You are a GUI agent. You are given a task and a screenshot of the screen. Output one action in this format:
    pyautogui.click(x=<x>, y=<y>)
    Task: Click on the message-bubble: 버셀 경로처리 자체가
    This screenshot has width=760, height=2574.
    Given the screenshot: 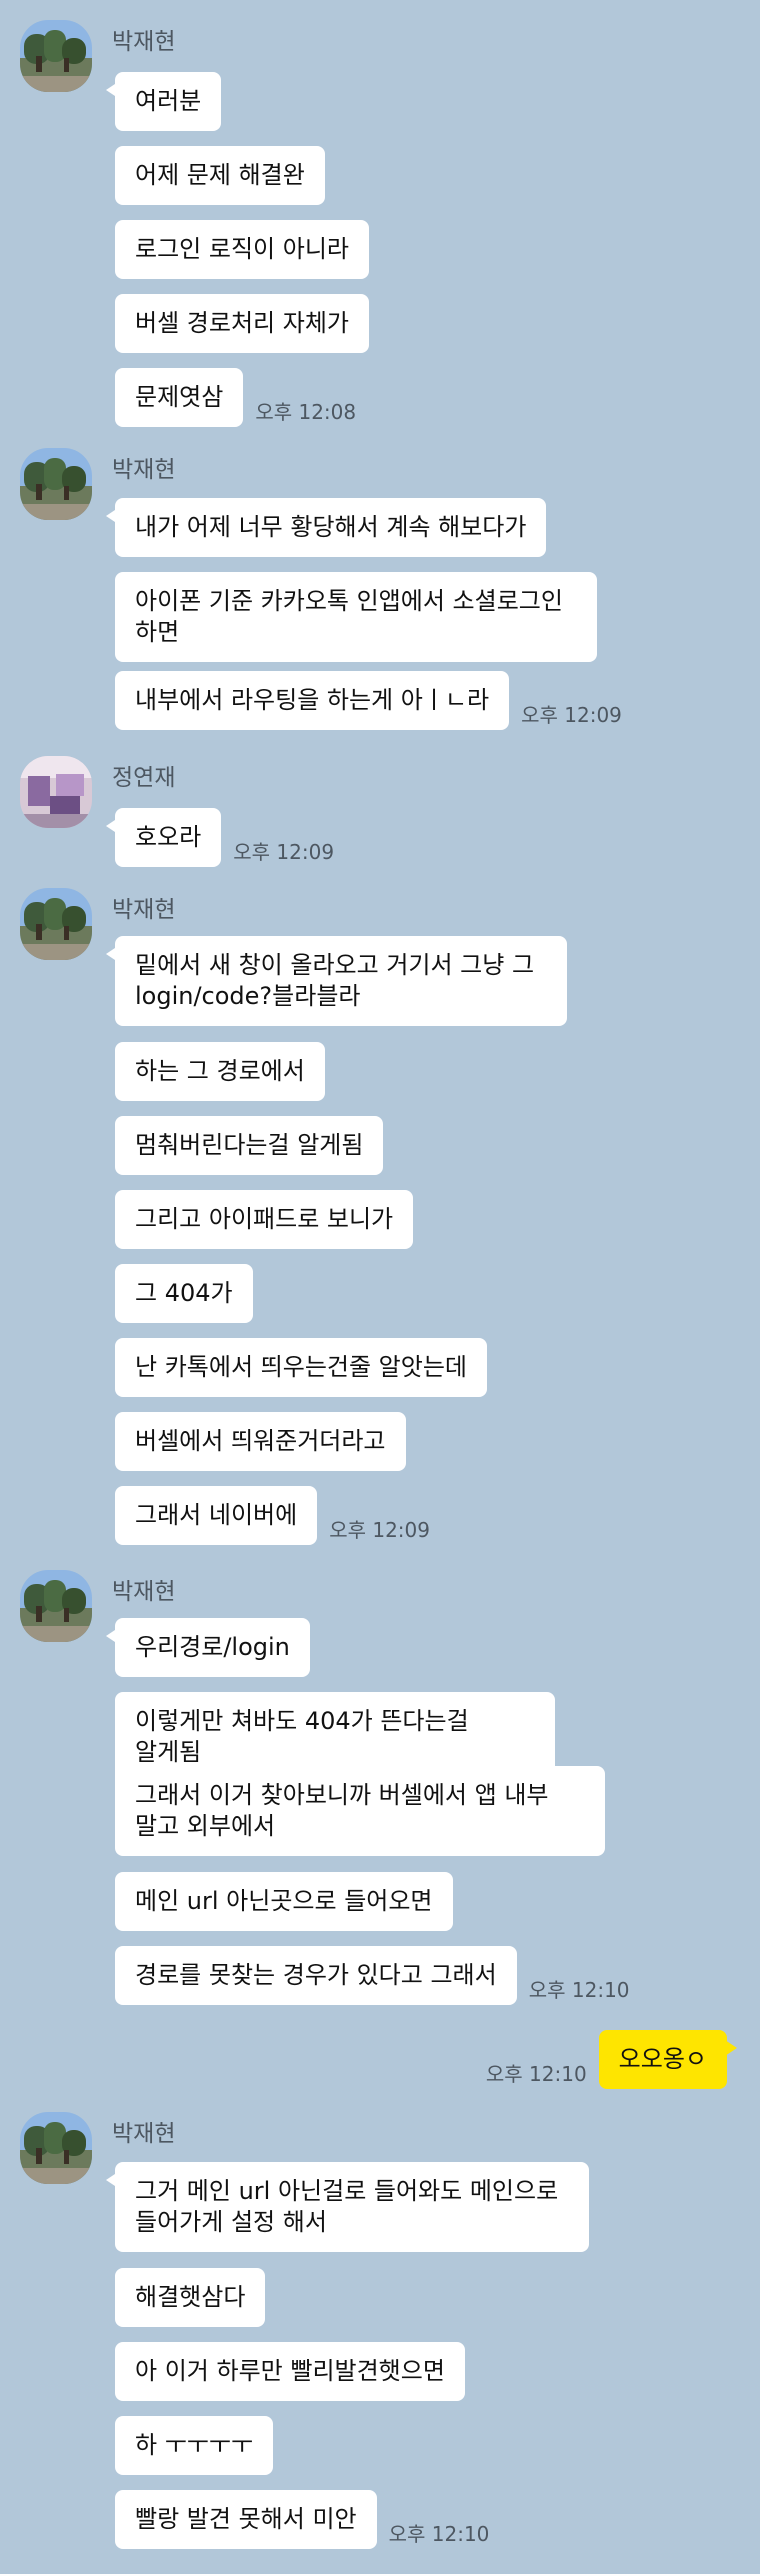 What is the action you would take?
    pyautogui.click(x=242, y=323)
    